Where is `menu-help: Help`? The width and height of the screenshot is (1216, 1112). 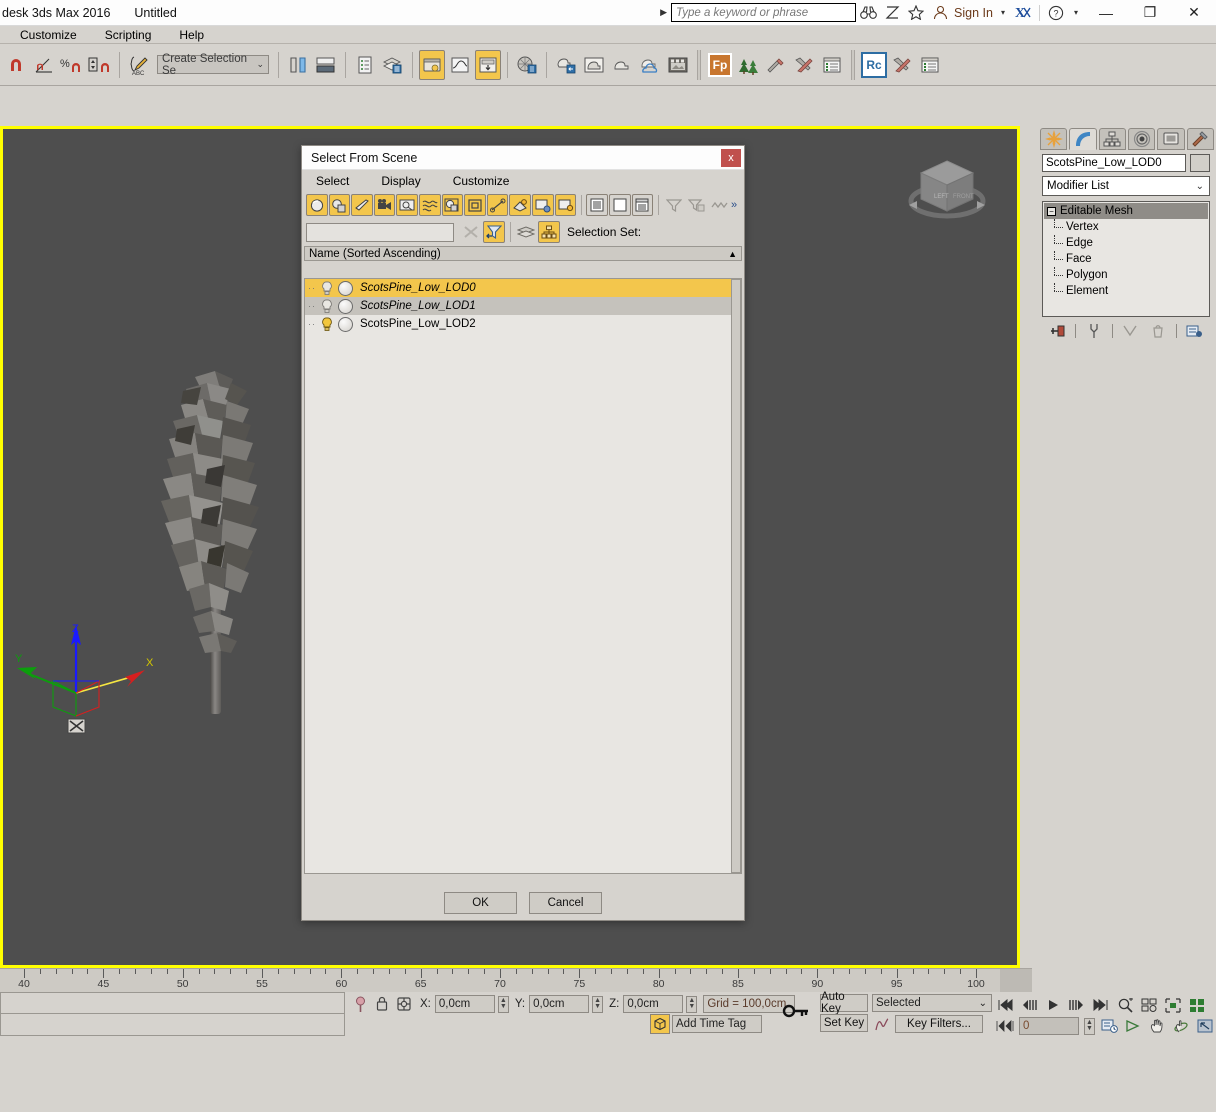 menu-help: Help is located at coordinates (191, 35).